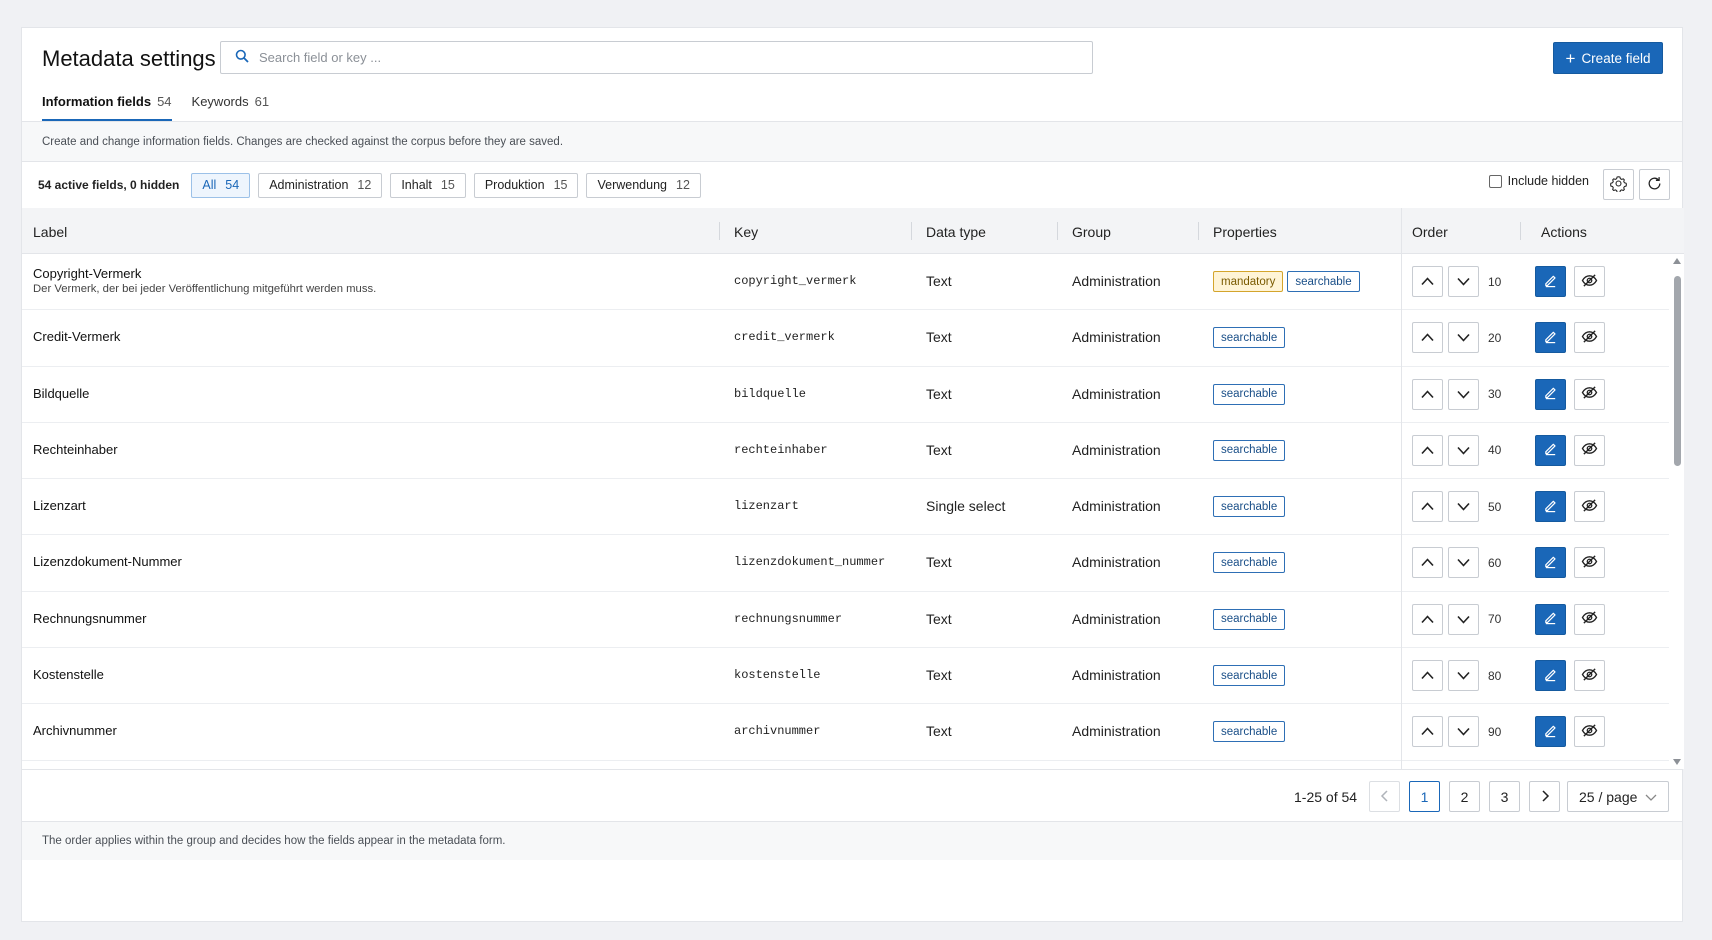 The width and height of the screenshot is (1712, 940). I want to click on chevron-up-icon, so click(1427, 675).